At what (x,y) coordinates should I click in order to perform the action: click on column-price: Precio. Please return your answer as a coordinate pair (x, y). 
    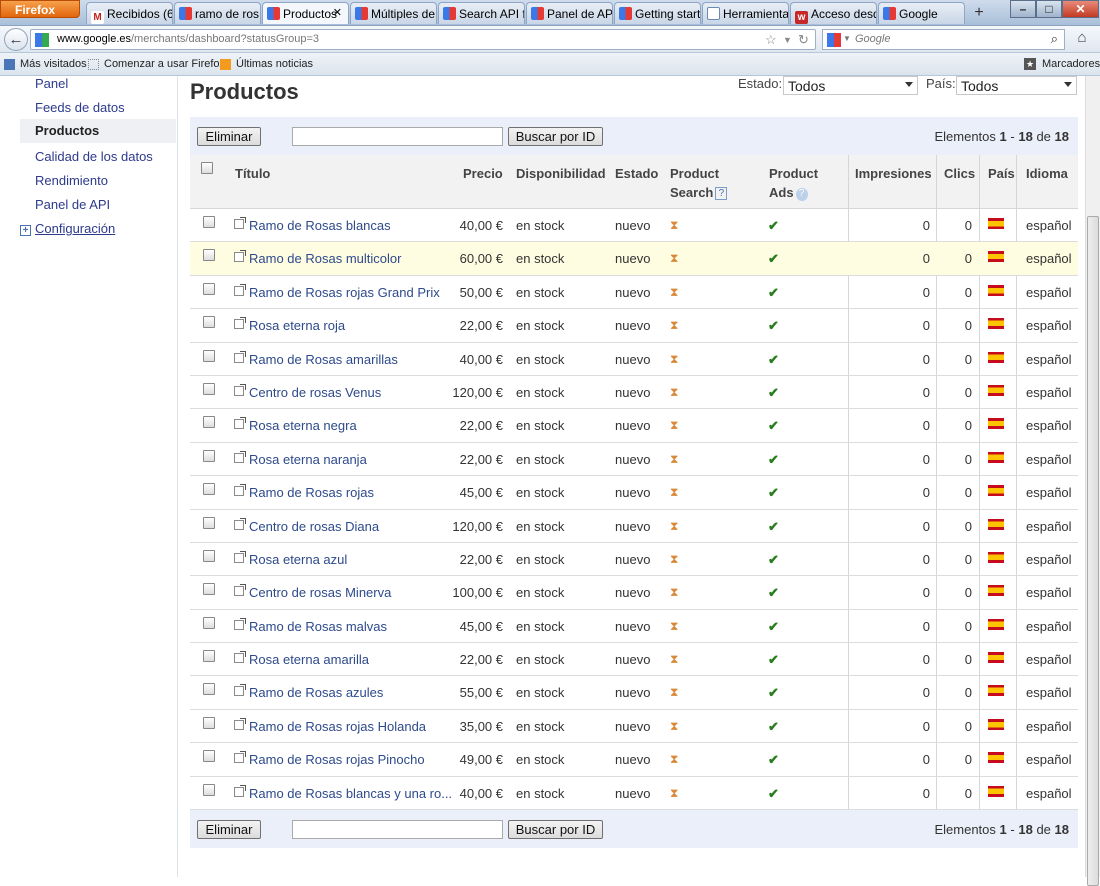
    Looking at the image, I should click on (483, 173).